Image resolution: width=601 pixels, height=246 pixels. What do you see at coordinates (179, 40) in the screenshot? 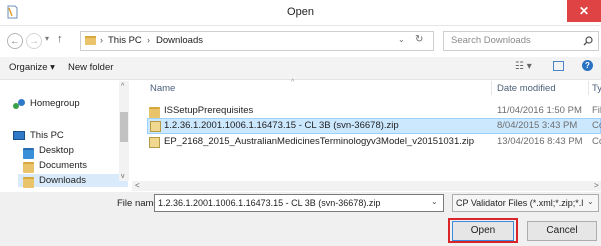
I see `breadcrumb-downloads: Downloads` at bounding box center [179, 40].